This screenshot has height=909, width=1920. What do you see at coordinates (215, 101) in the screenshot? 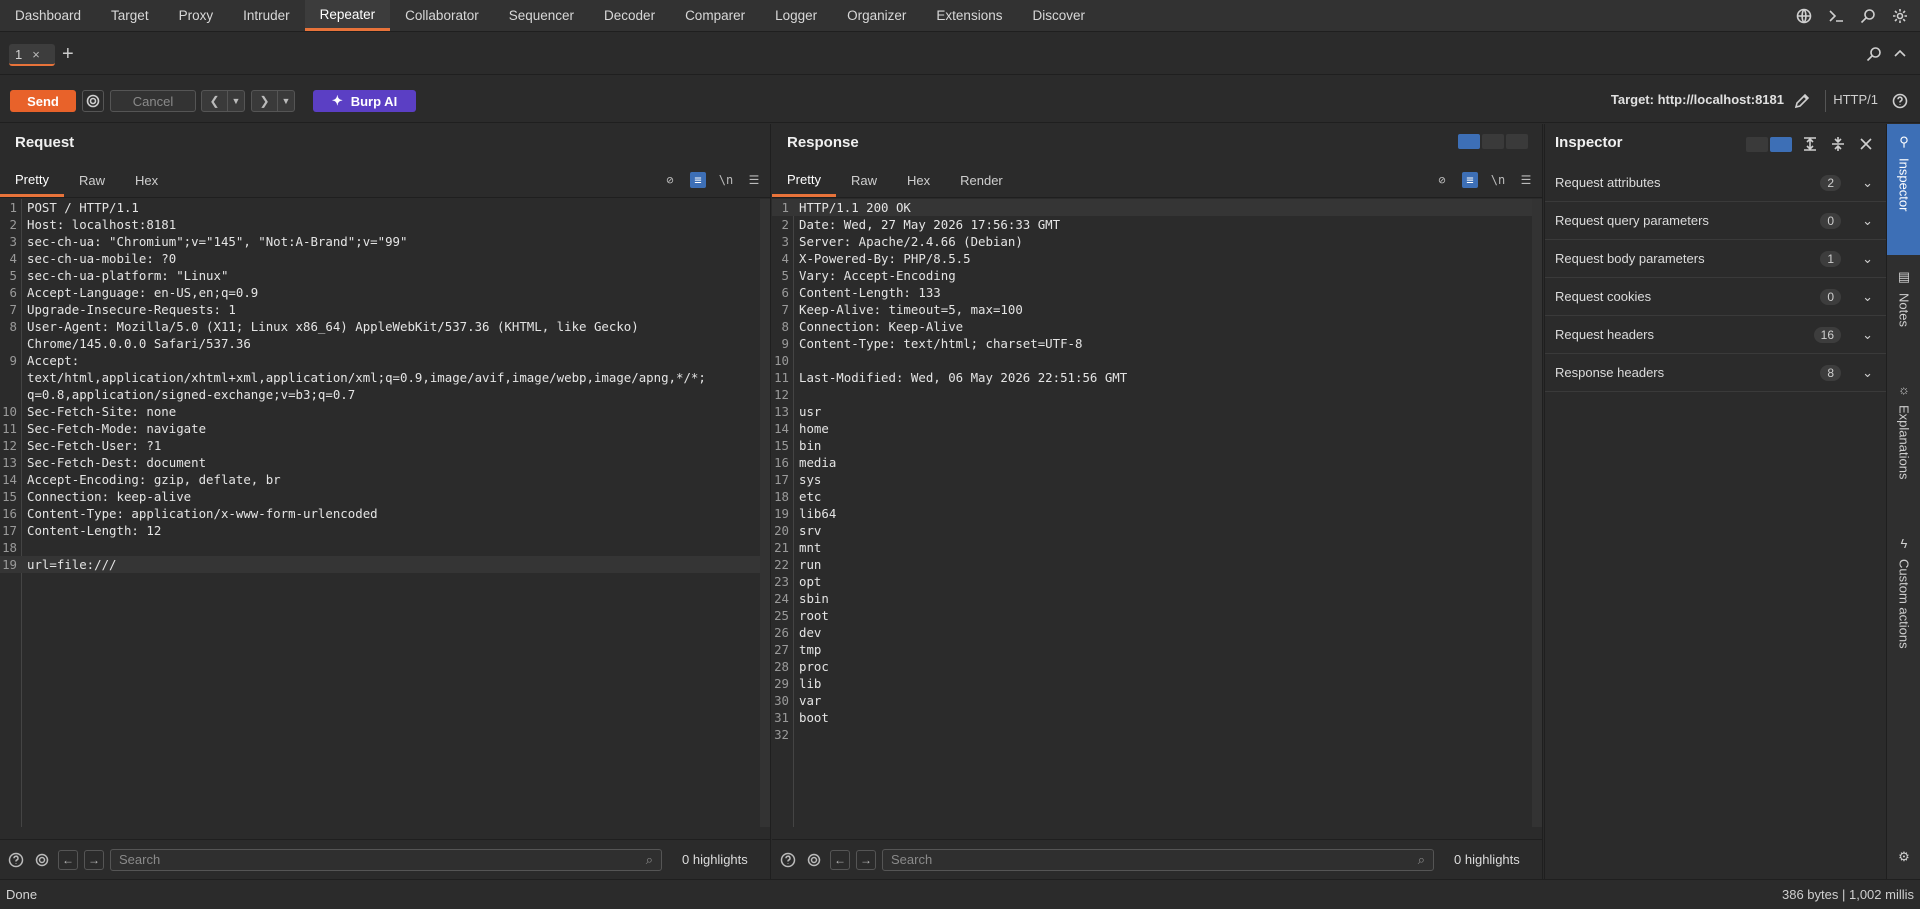
I see `chevron-left-icon: ❮` at bounding box center [215, 101].